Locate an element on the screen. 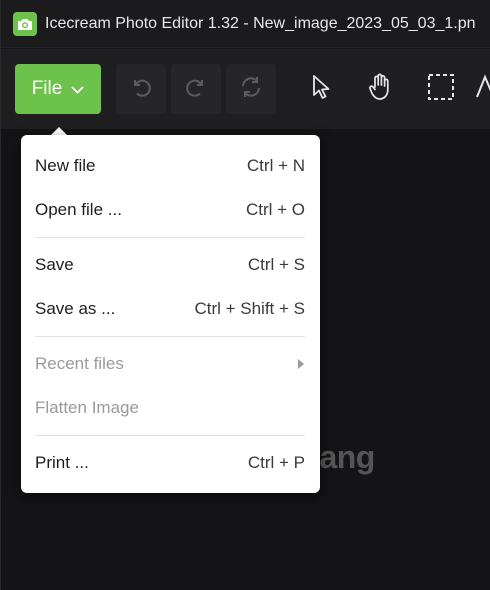 The image size is (490, 590). menu-item-flatten-image: Flatten Image is located at coordinates (170, 408).